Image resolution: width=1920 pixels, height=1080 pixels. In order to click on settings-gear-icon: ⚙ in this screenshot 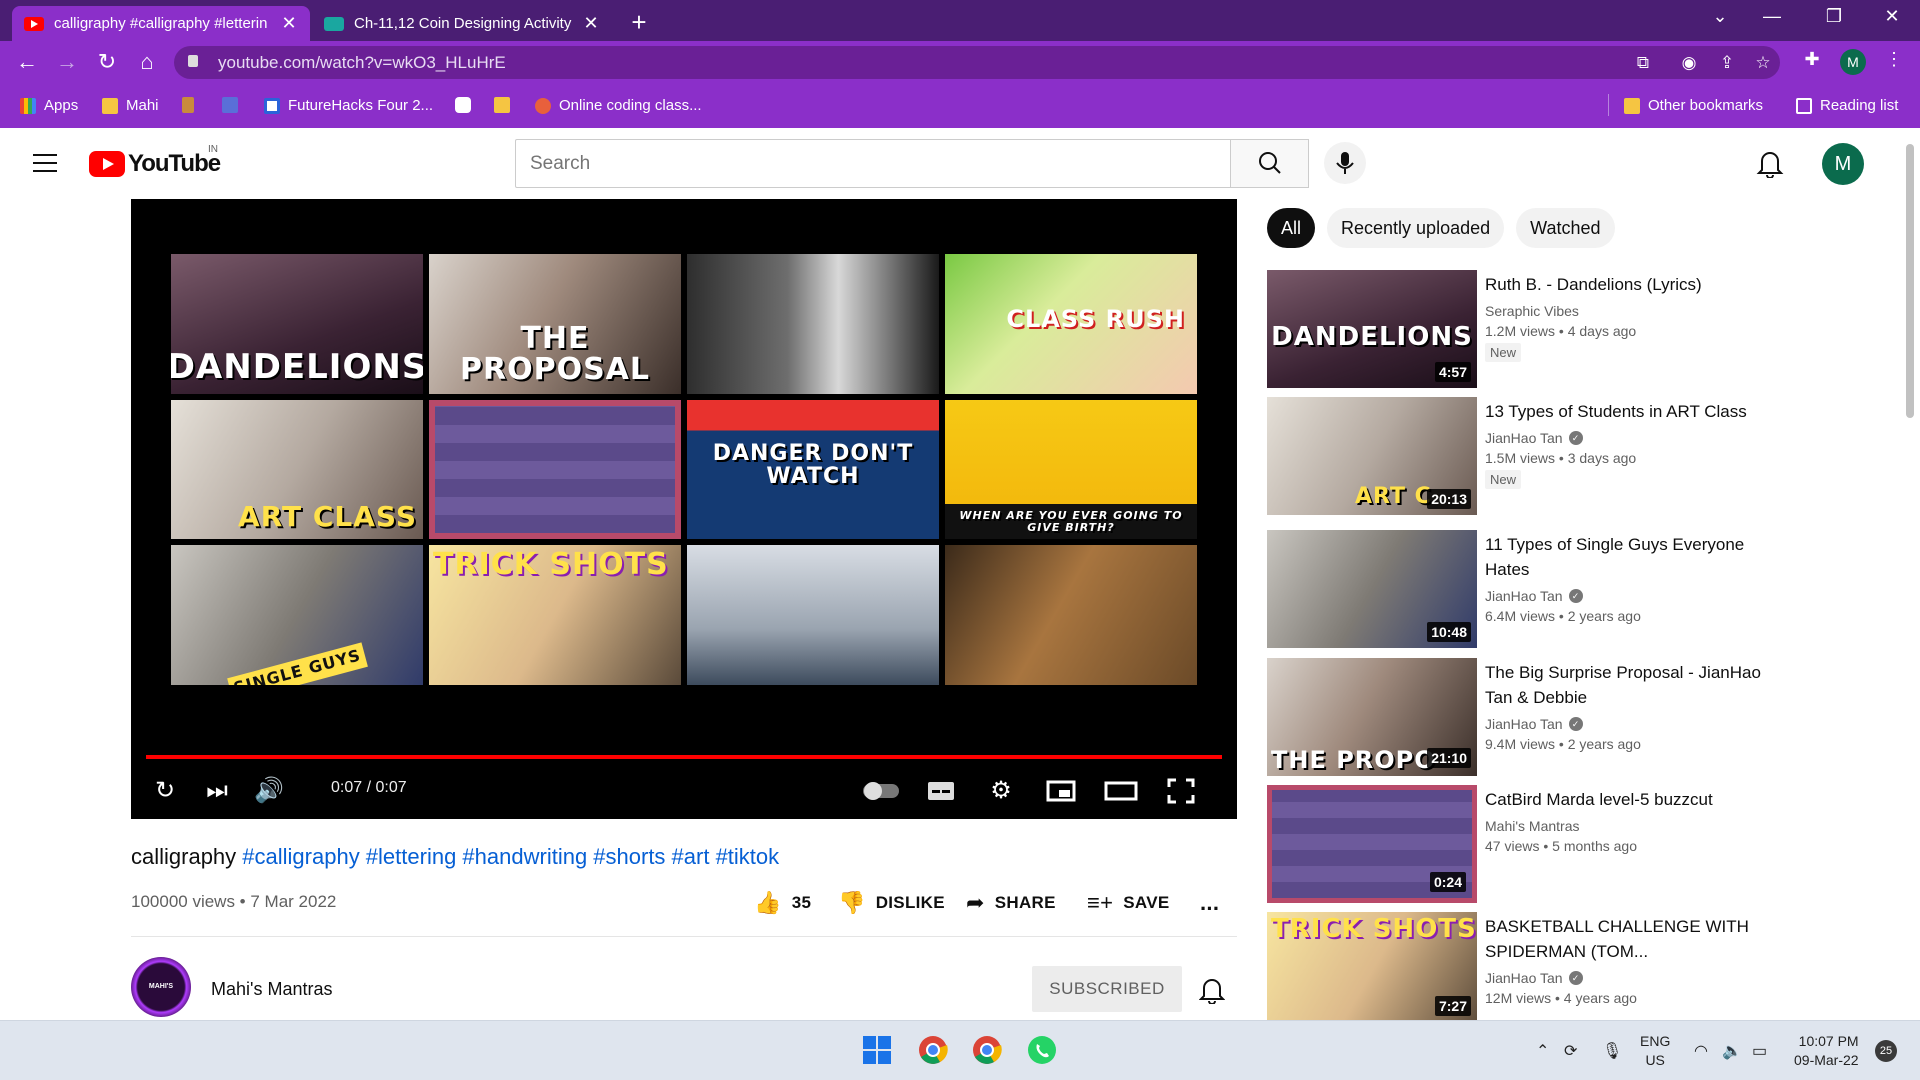, I will do `click(1001, 791)`.